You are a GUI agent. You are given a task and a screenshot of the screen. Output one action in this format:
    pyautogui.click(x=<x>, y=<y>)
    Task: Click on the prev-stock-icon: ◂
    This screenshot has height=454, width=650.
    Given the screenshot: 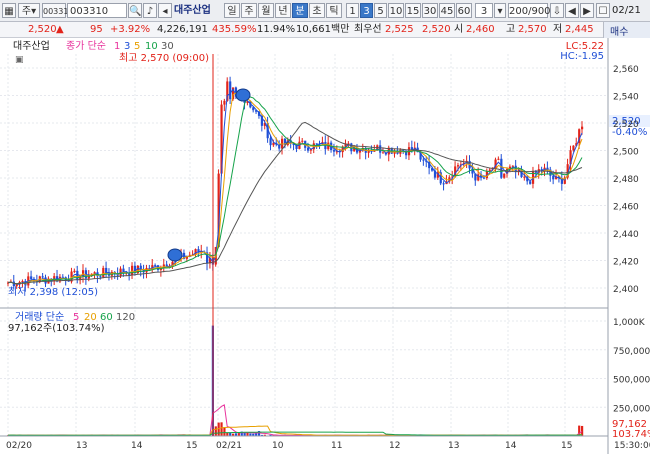 What is the action you would take?
    pyautogui.click(x=165, y=10)
    